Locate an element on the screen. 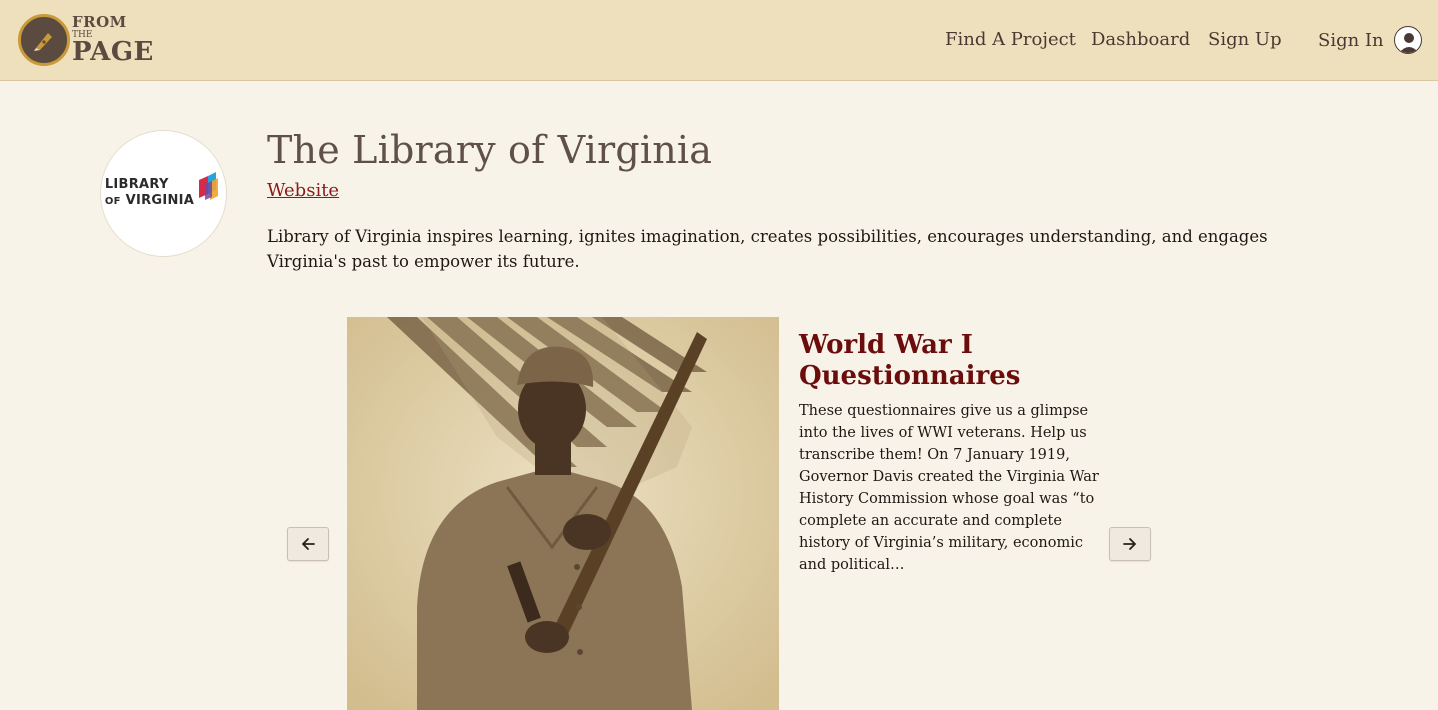  pen-nib-icon is located at coordinates (44, 40).